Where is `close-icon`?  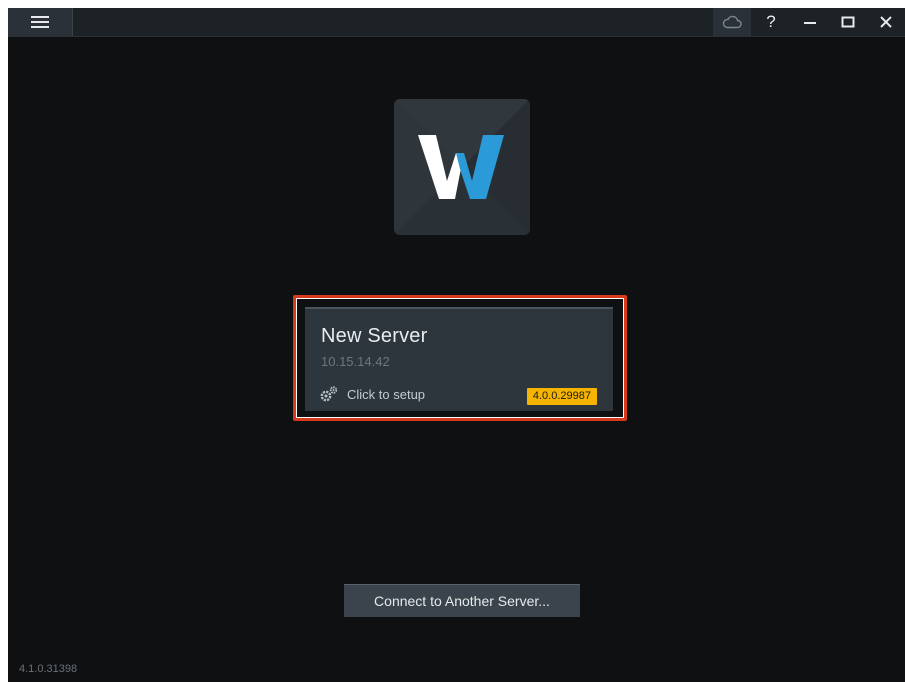
close-icon is located at coordinates (886, 22).